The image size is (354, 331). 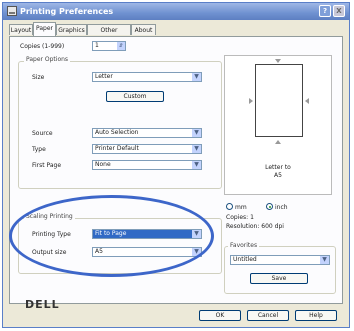 I want to click on resolution-info: Resolution: 600 dpi, so click(x=255, y=226).